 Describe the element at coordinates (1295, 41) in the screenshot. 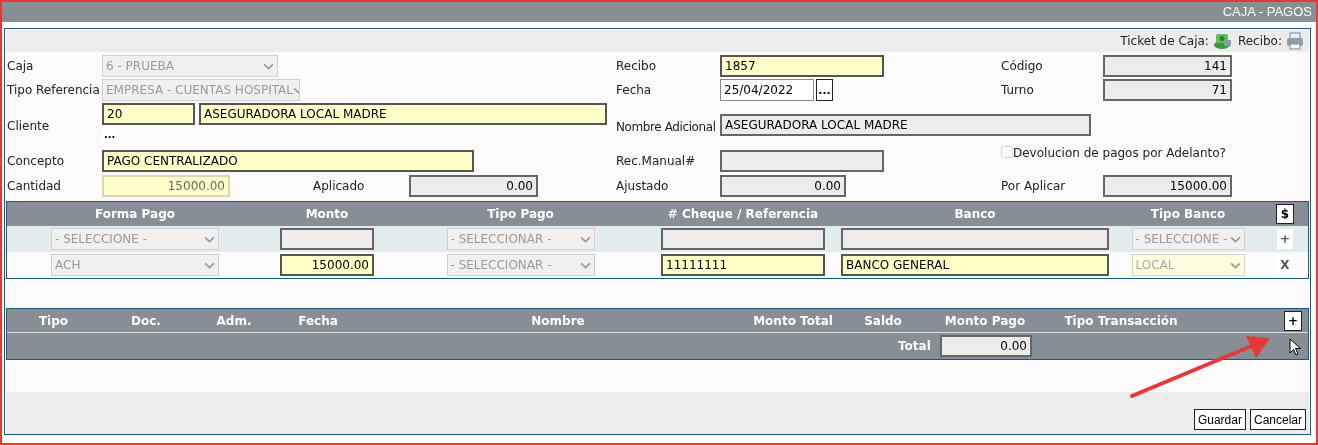

I see `printer-icon` at that location.